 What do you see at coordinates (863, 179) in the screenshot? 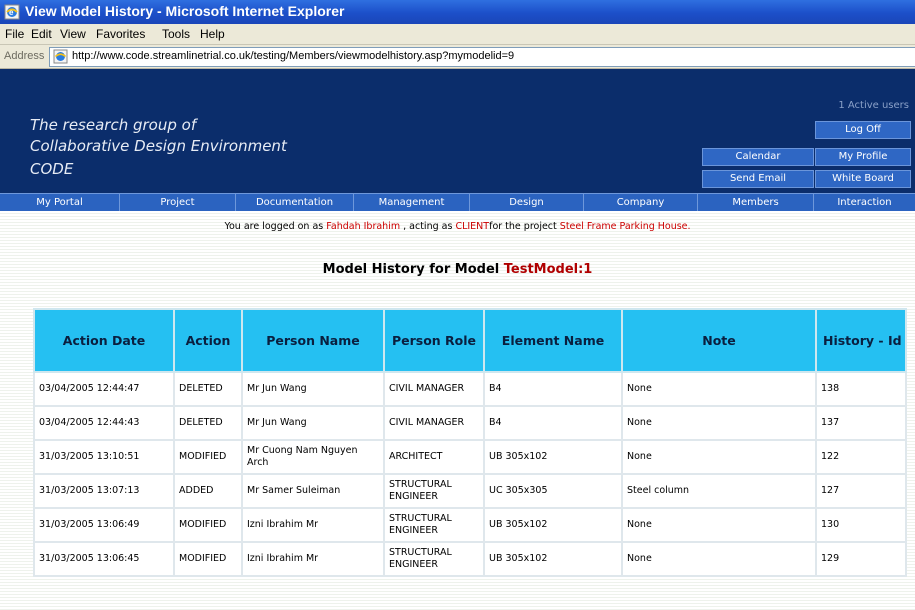
I see `white-board-button: White Board` at bounding box center [863, 179].